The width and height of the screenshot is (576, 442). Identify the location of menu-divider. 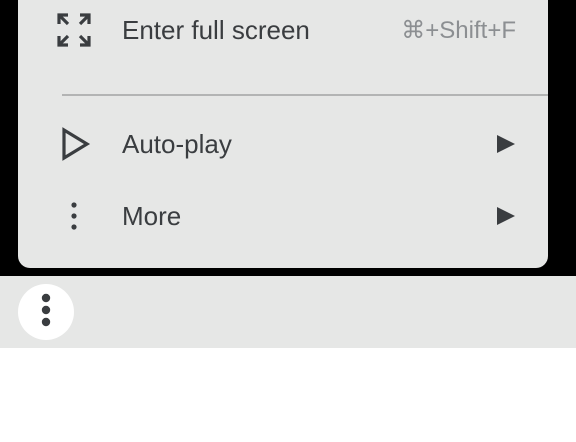
(305, 95).